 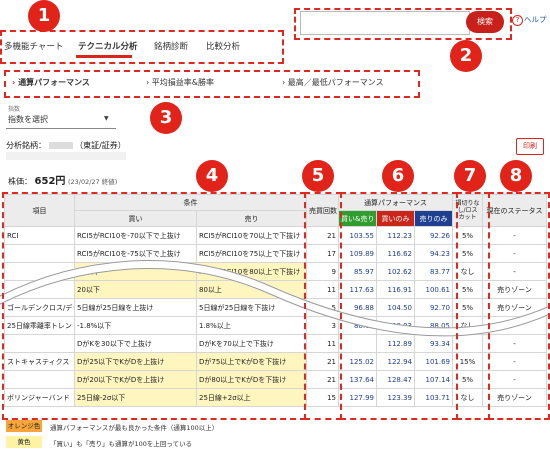 What do you see at coordinates (530, 146) in the screenshot?
I see `print-button: 印刷` at bounding box center [530, 146].